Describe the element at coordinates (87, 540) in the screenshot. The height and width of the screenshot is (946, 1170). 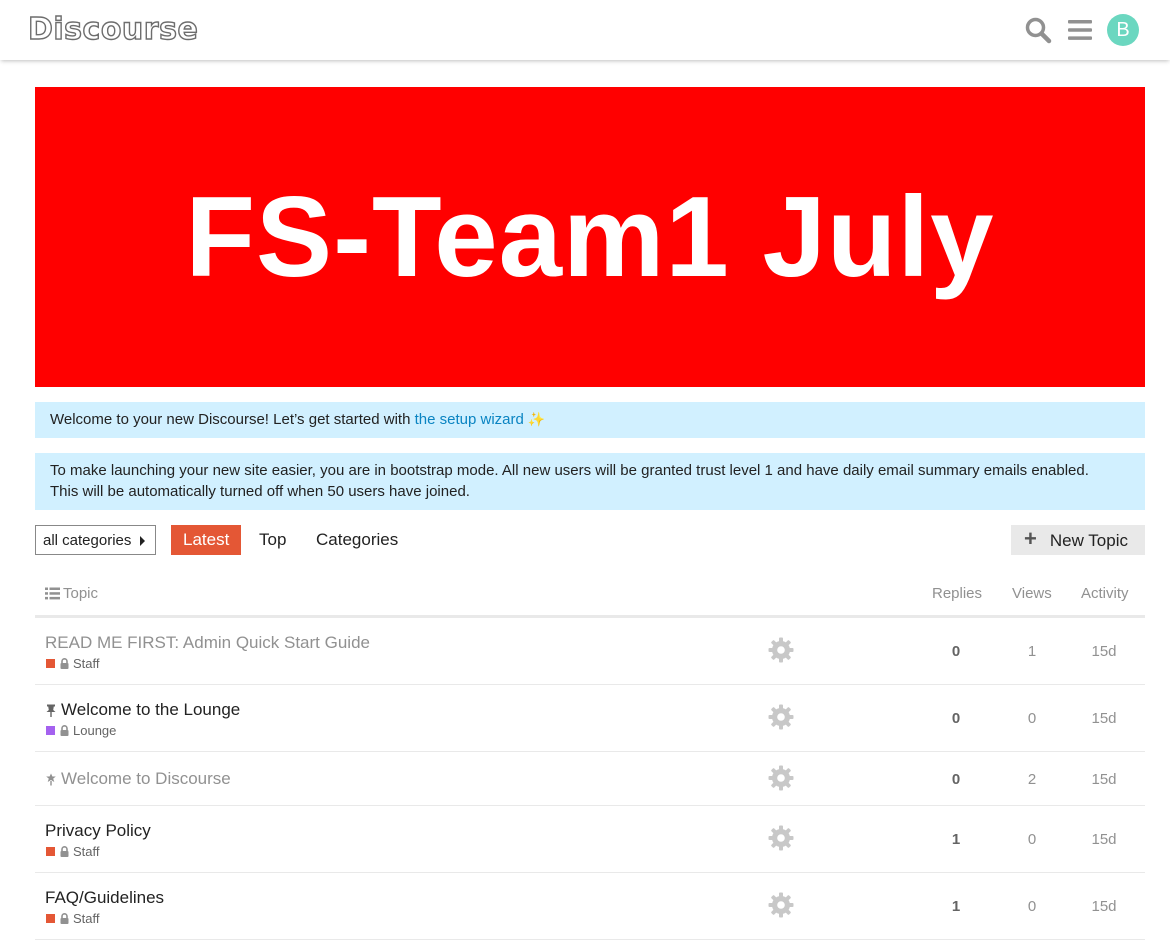
I see `category-dropdown-label: all categories` at that location.